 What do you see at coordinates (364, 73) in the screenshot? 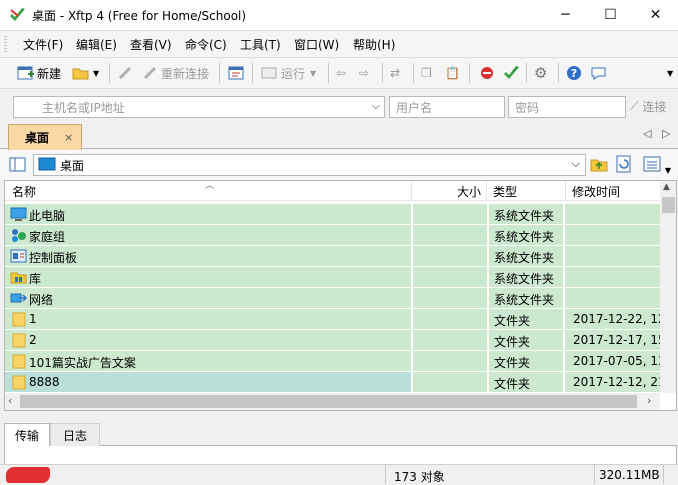
I see `forward-button: ⇨` at bounding box center [364, 73].